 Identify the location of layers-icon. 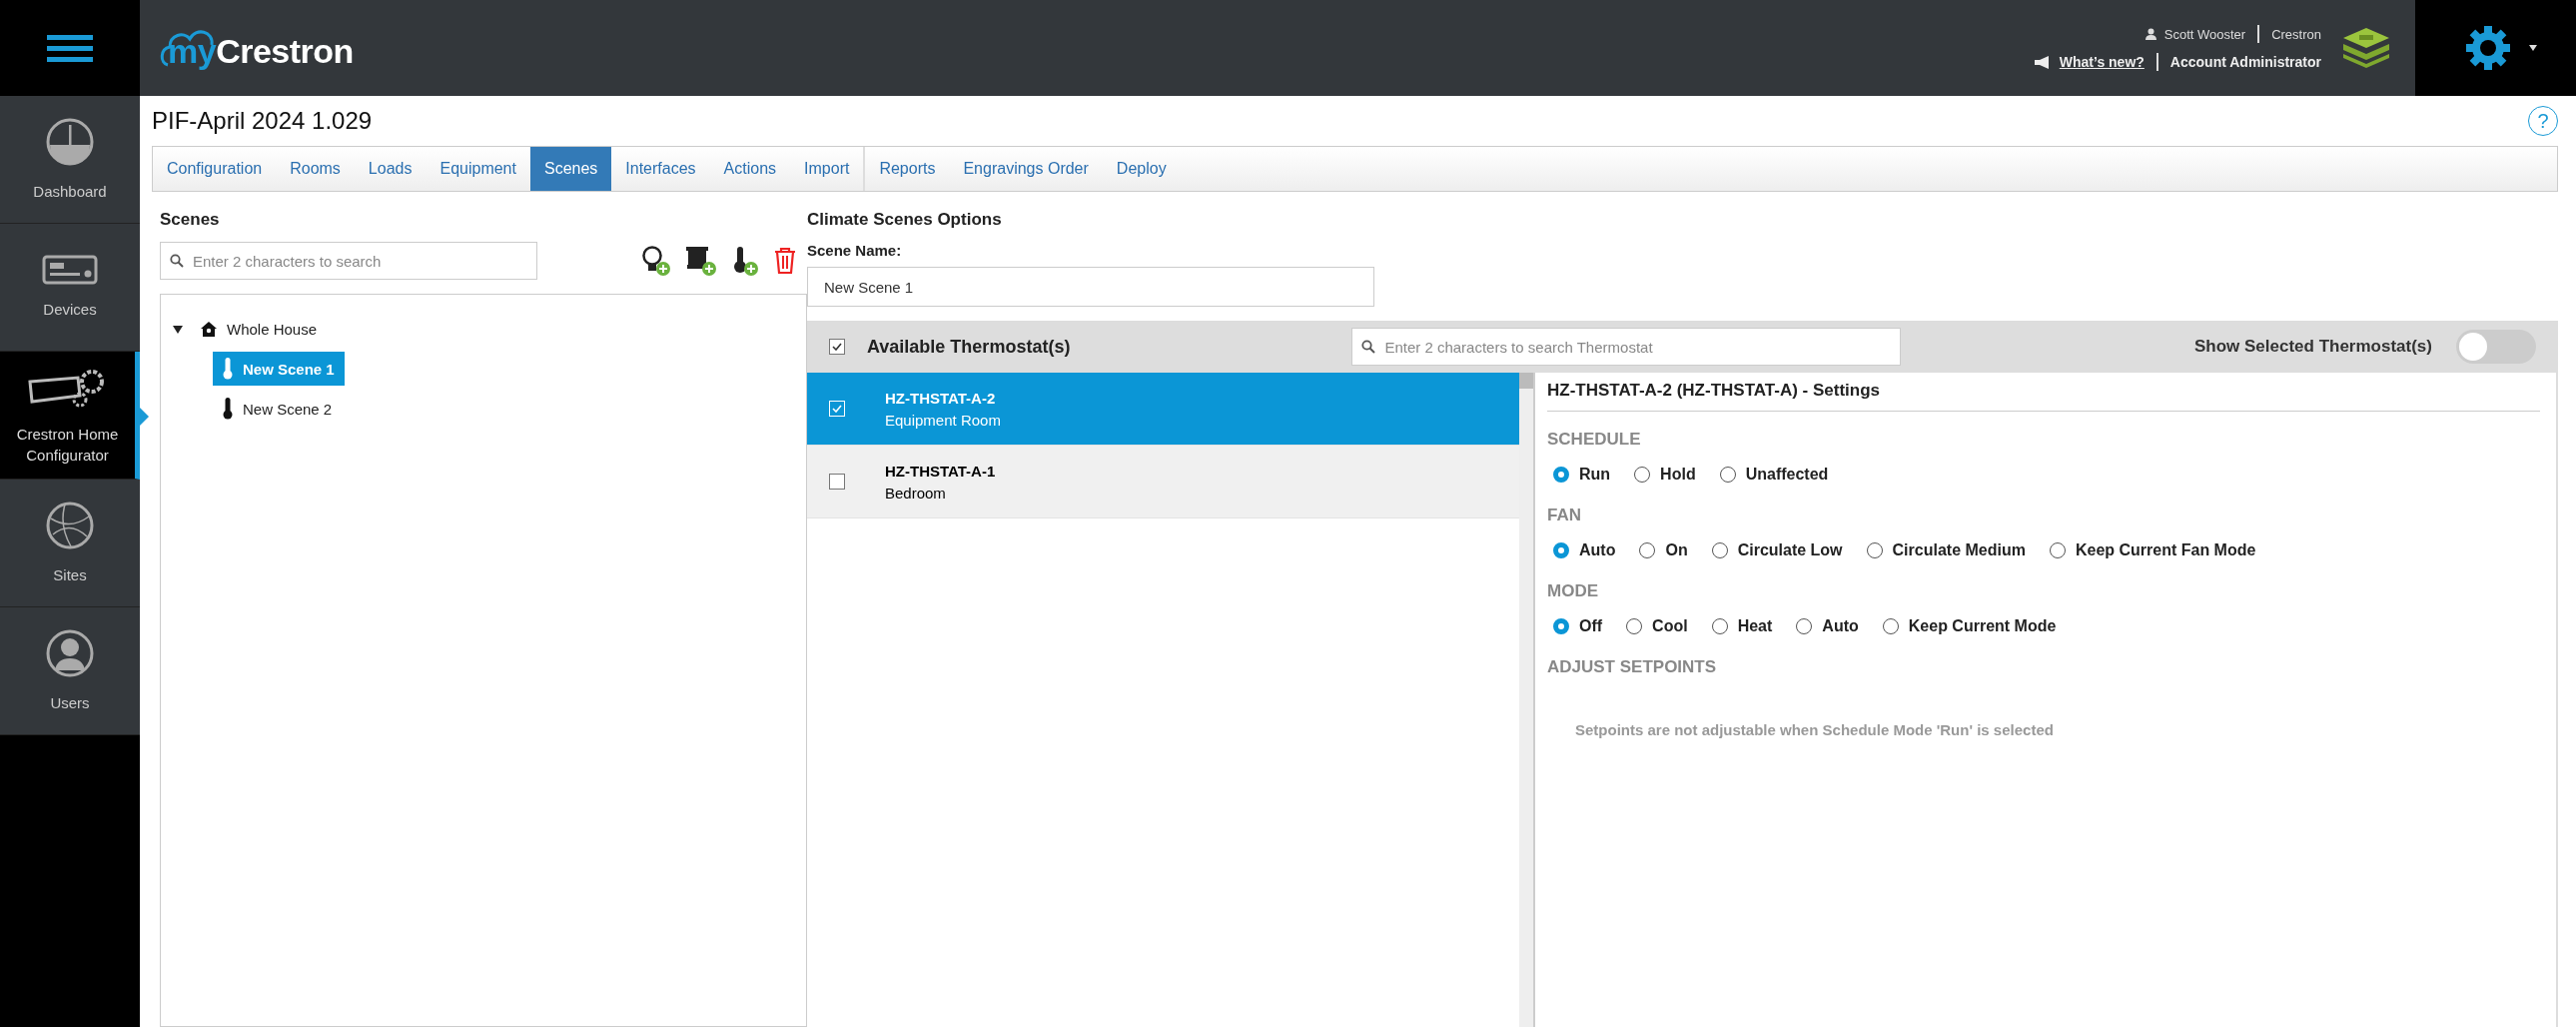
(2366, 48).